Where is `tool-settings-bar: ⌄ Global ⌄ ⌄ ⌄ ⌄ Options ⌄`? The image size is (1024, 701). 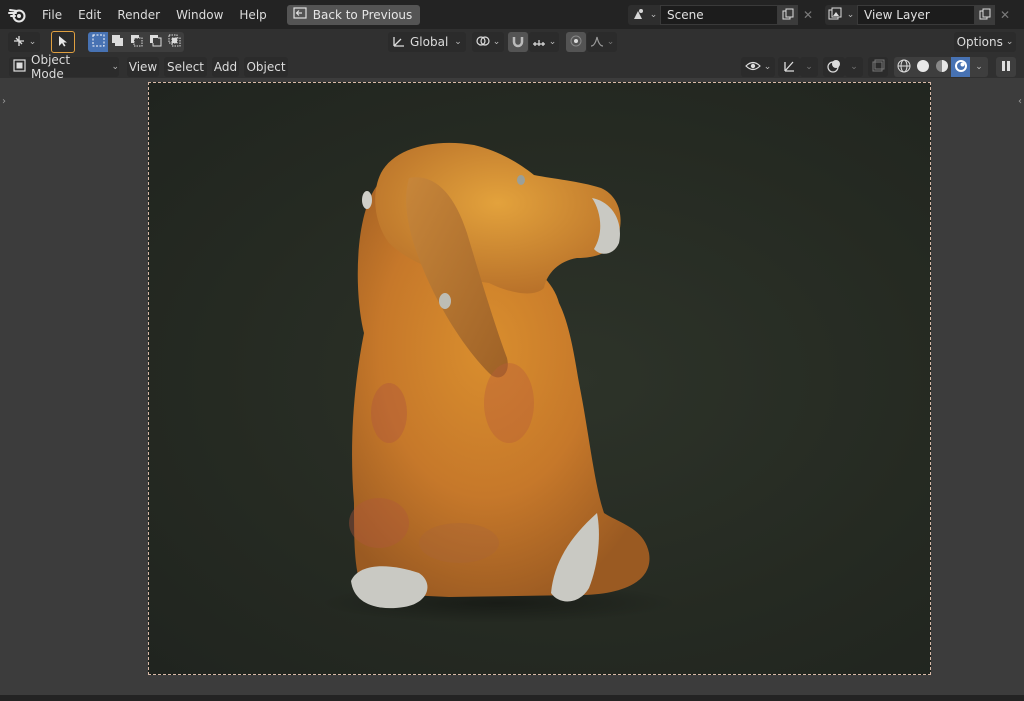 tool-settings-bar: ⌄ Global ⌄ ⌄ ⌄ ⌄ Options ⌄ is located at coordinates (512, 42).